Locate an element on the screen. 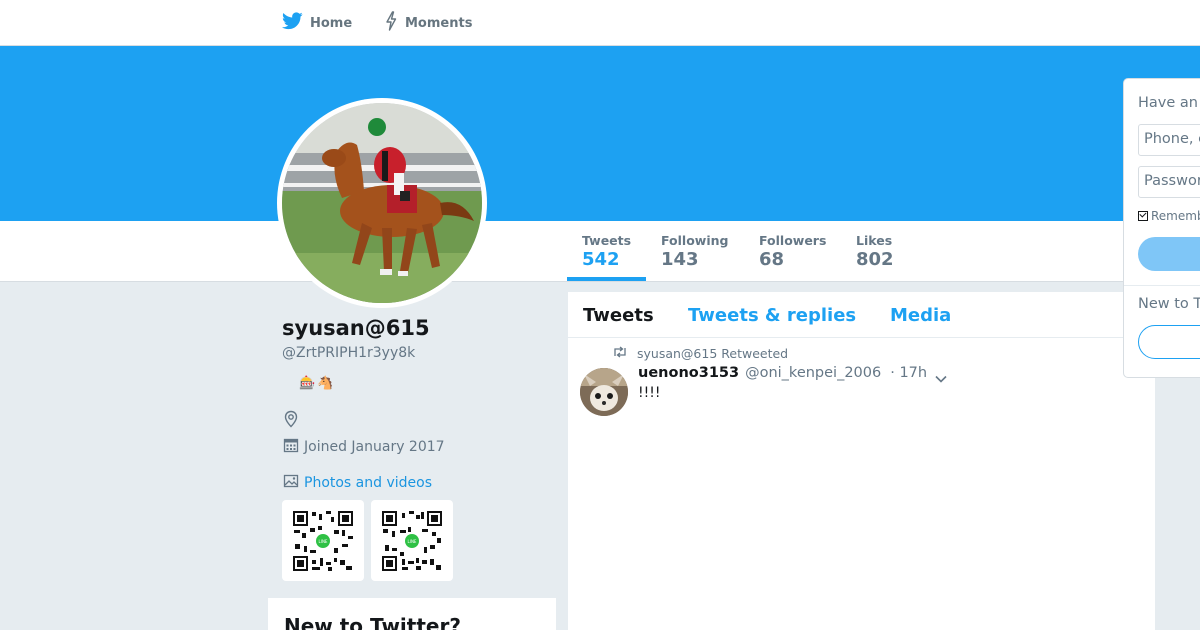 This screenshot has width=1200, height=630. signup-card: New to Twitter? is located at coordinates (412, 614).